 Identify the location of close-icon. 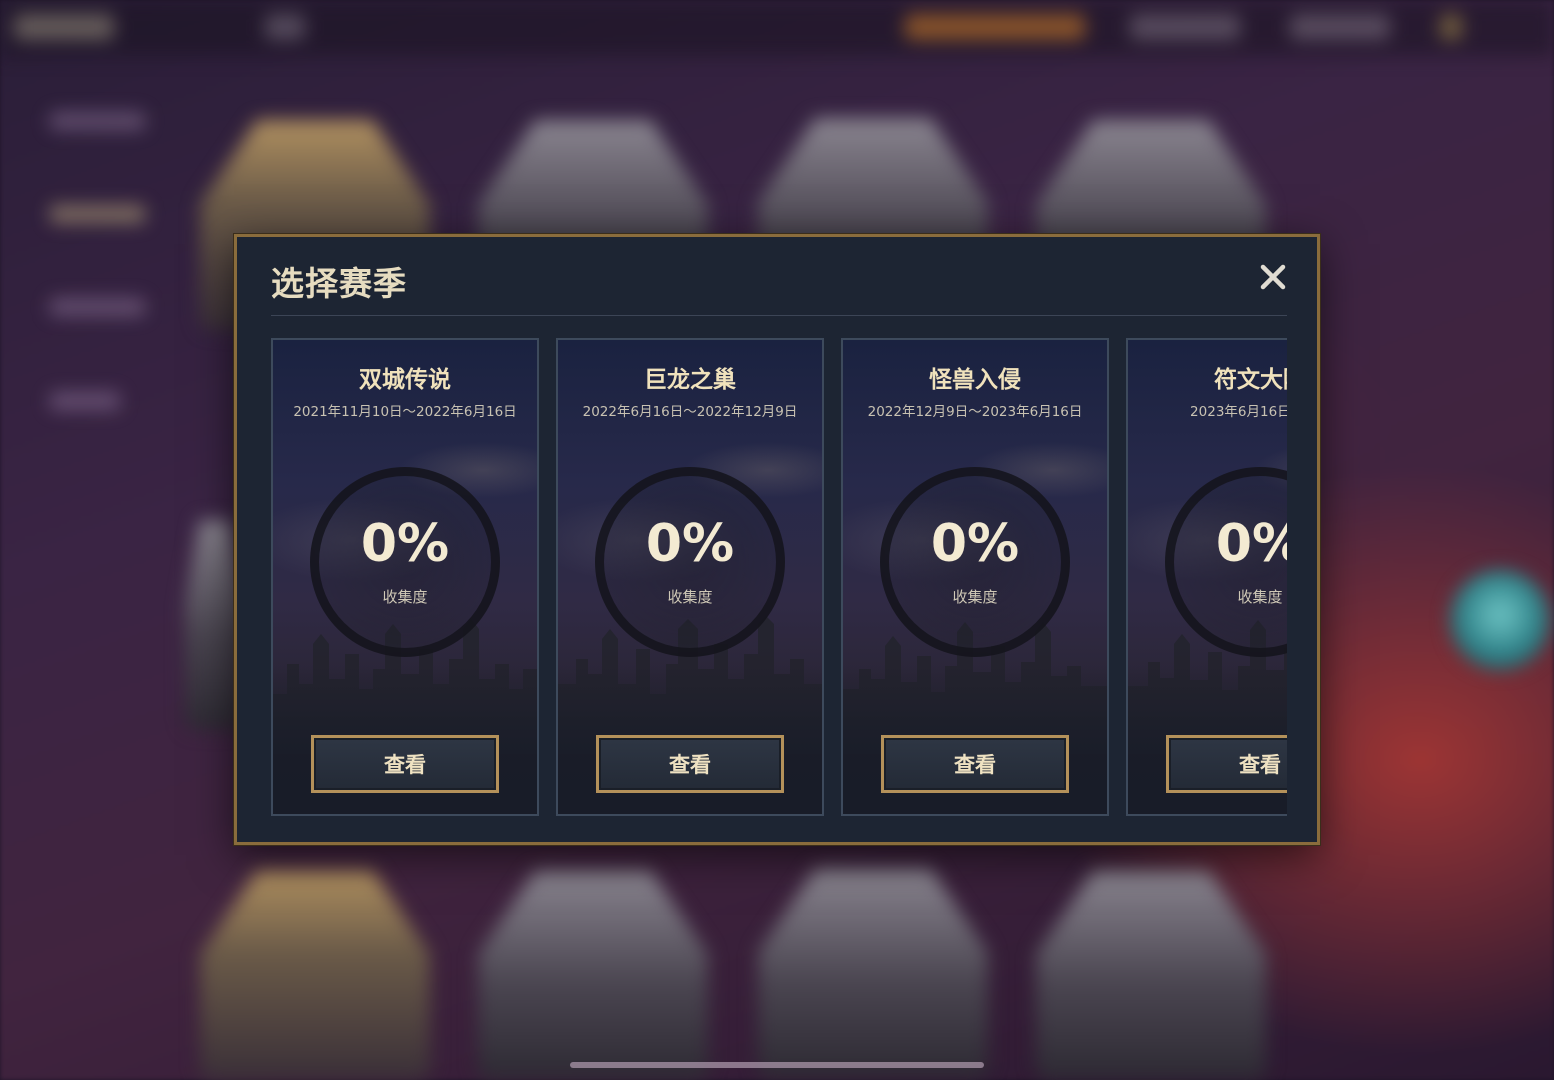
(1273, 277).